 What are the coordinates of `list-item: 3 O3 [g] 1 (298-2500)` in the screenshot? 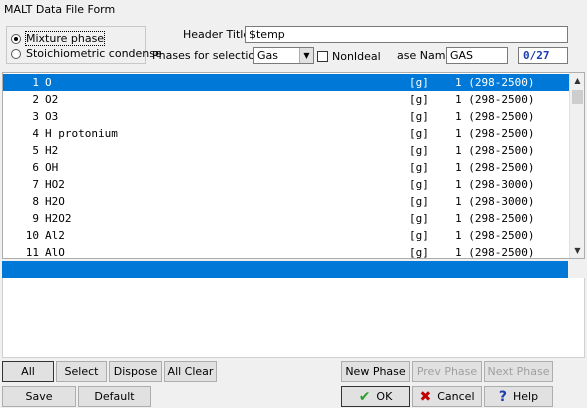 It's located at (287, 116).